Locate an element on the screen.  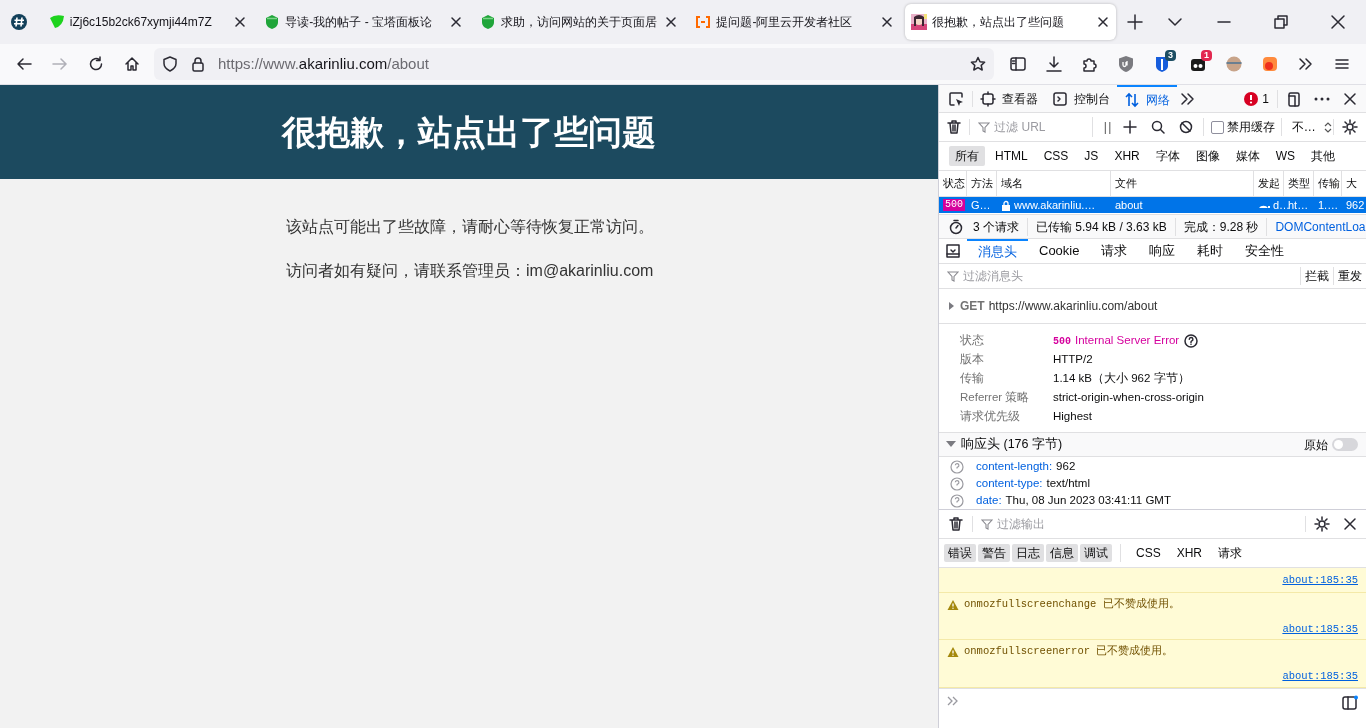
star-icon is located at coordinates (978, 64).